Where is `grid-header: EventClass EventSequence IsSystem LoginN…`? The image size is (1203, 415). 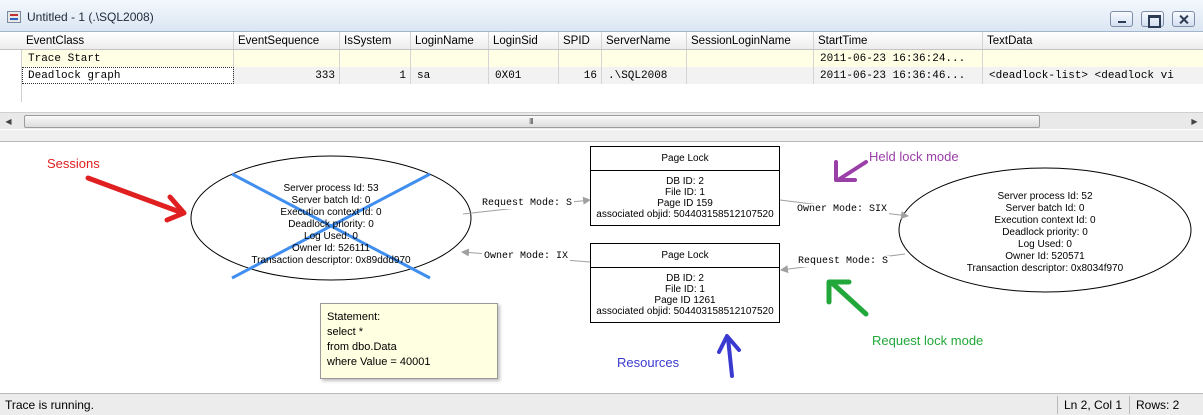
grid-header: EventClass EventSequence IsSystem LoginN… is located at coordinates (601, 41).